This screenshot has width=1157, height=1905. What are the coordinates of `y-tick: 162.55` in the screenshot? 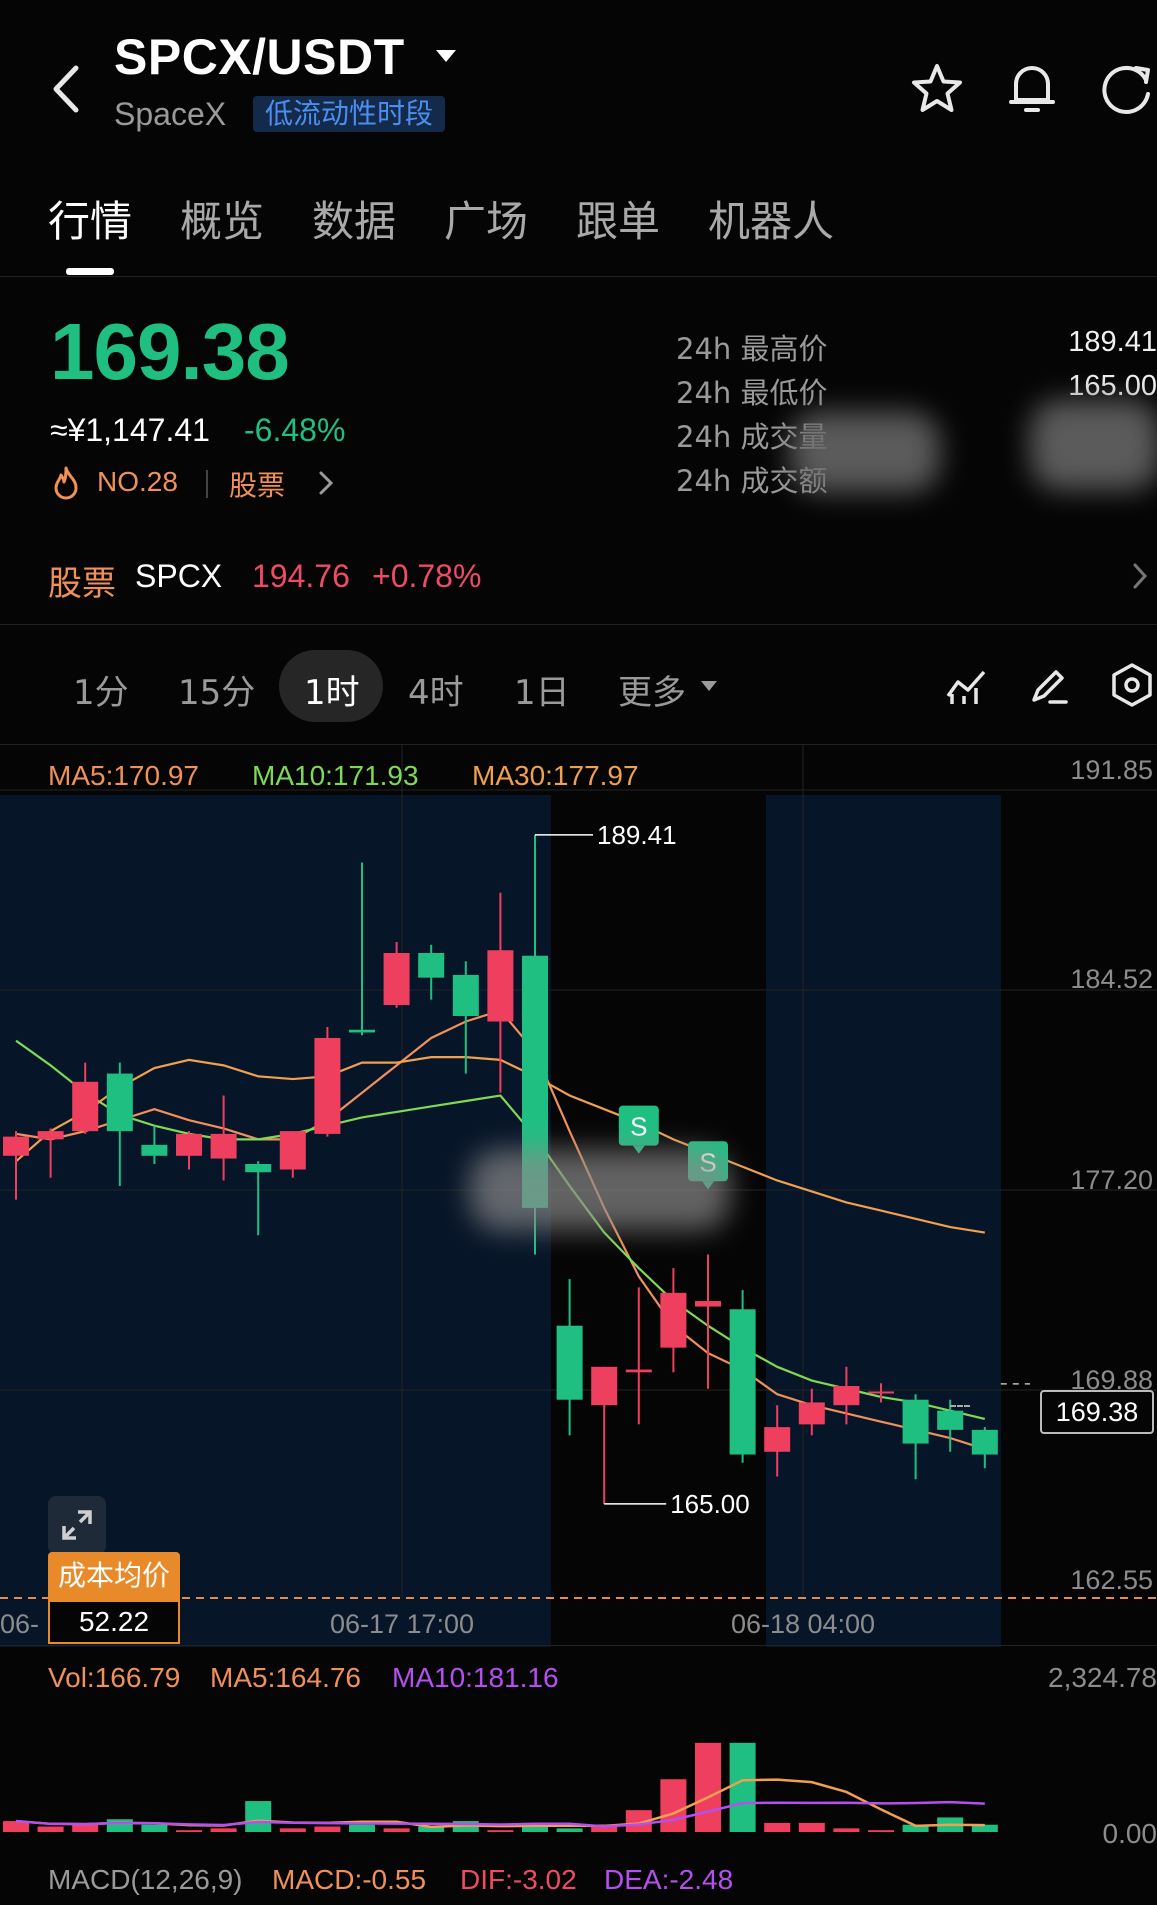 It's located at (1111, 1580).